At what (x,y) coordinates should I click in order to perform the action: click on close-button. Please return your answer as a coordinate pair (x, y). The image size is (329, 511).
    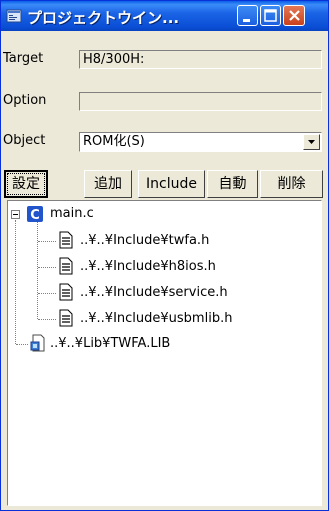
    Looking at the image, I should click on (294, 15).